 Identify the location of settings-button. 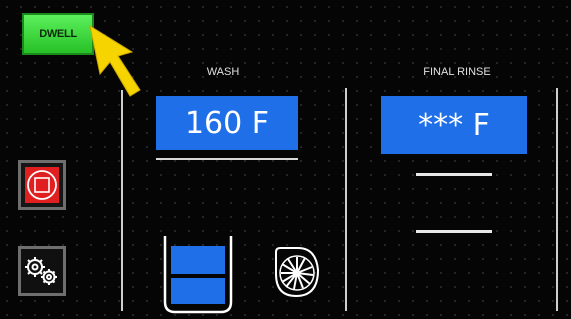
(42, 271).